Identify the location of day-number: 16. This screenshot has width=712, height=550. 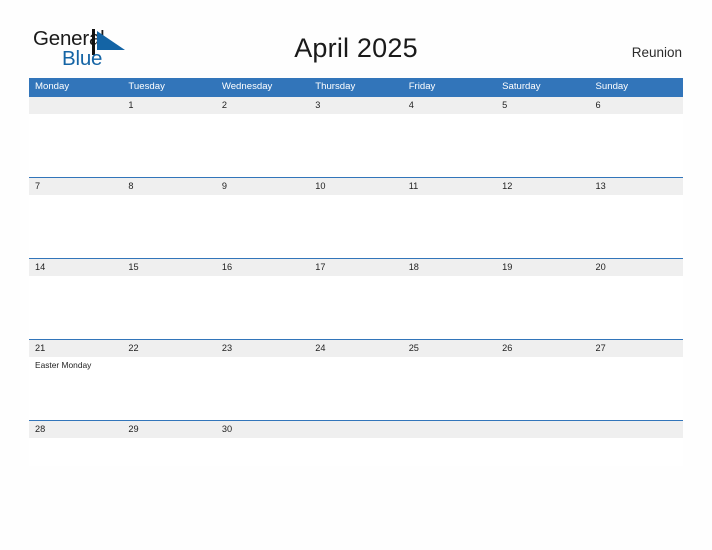
(262, 267).